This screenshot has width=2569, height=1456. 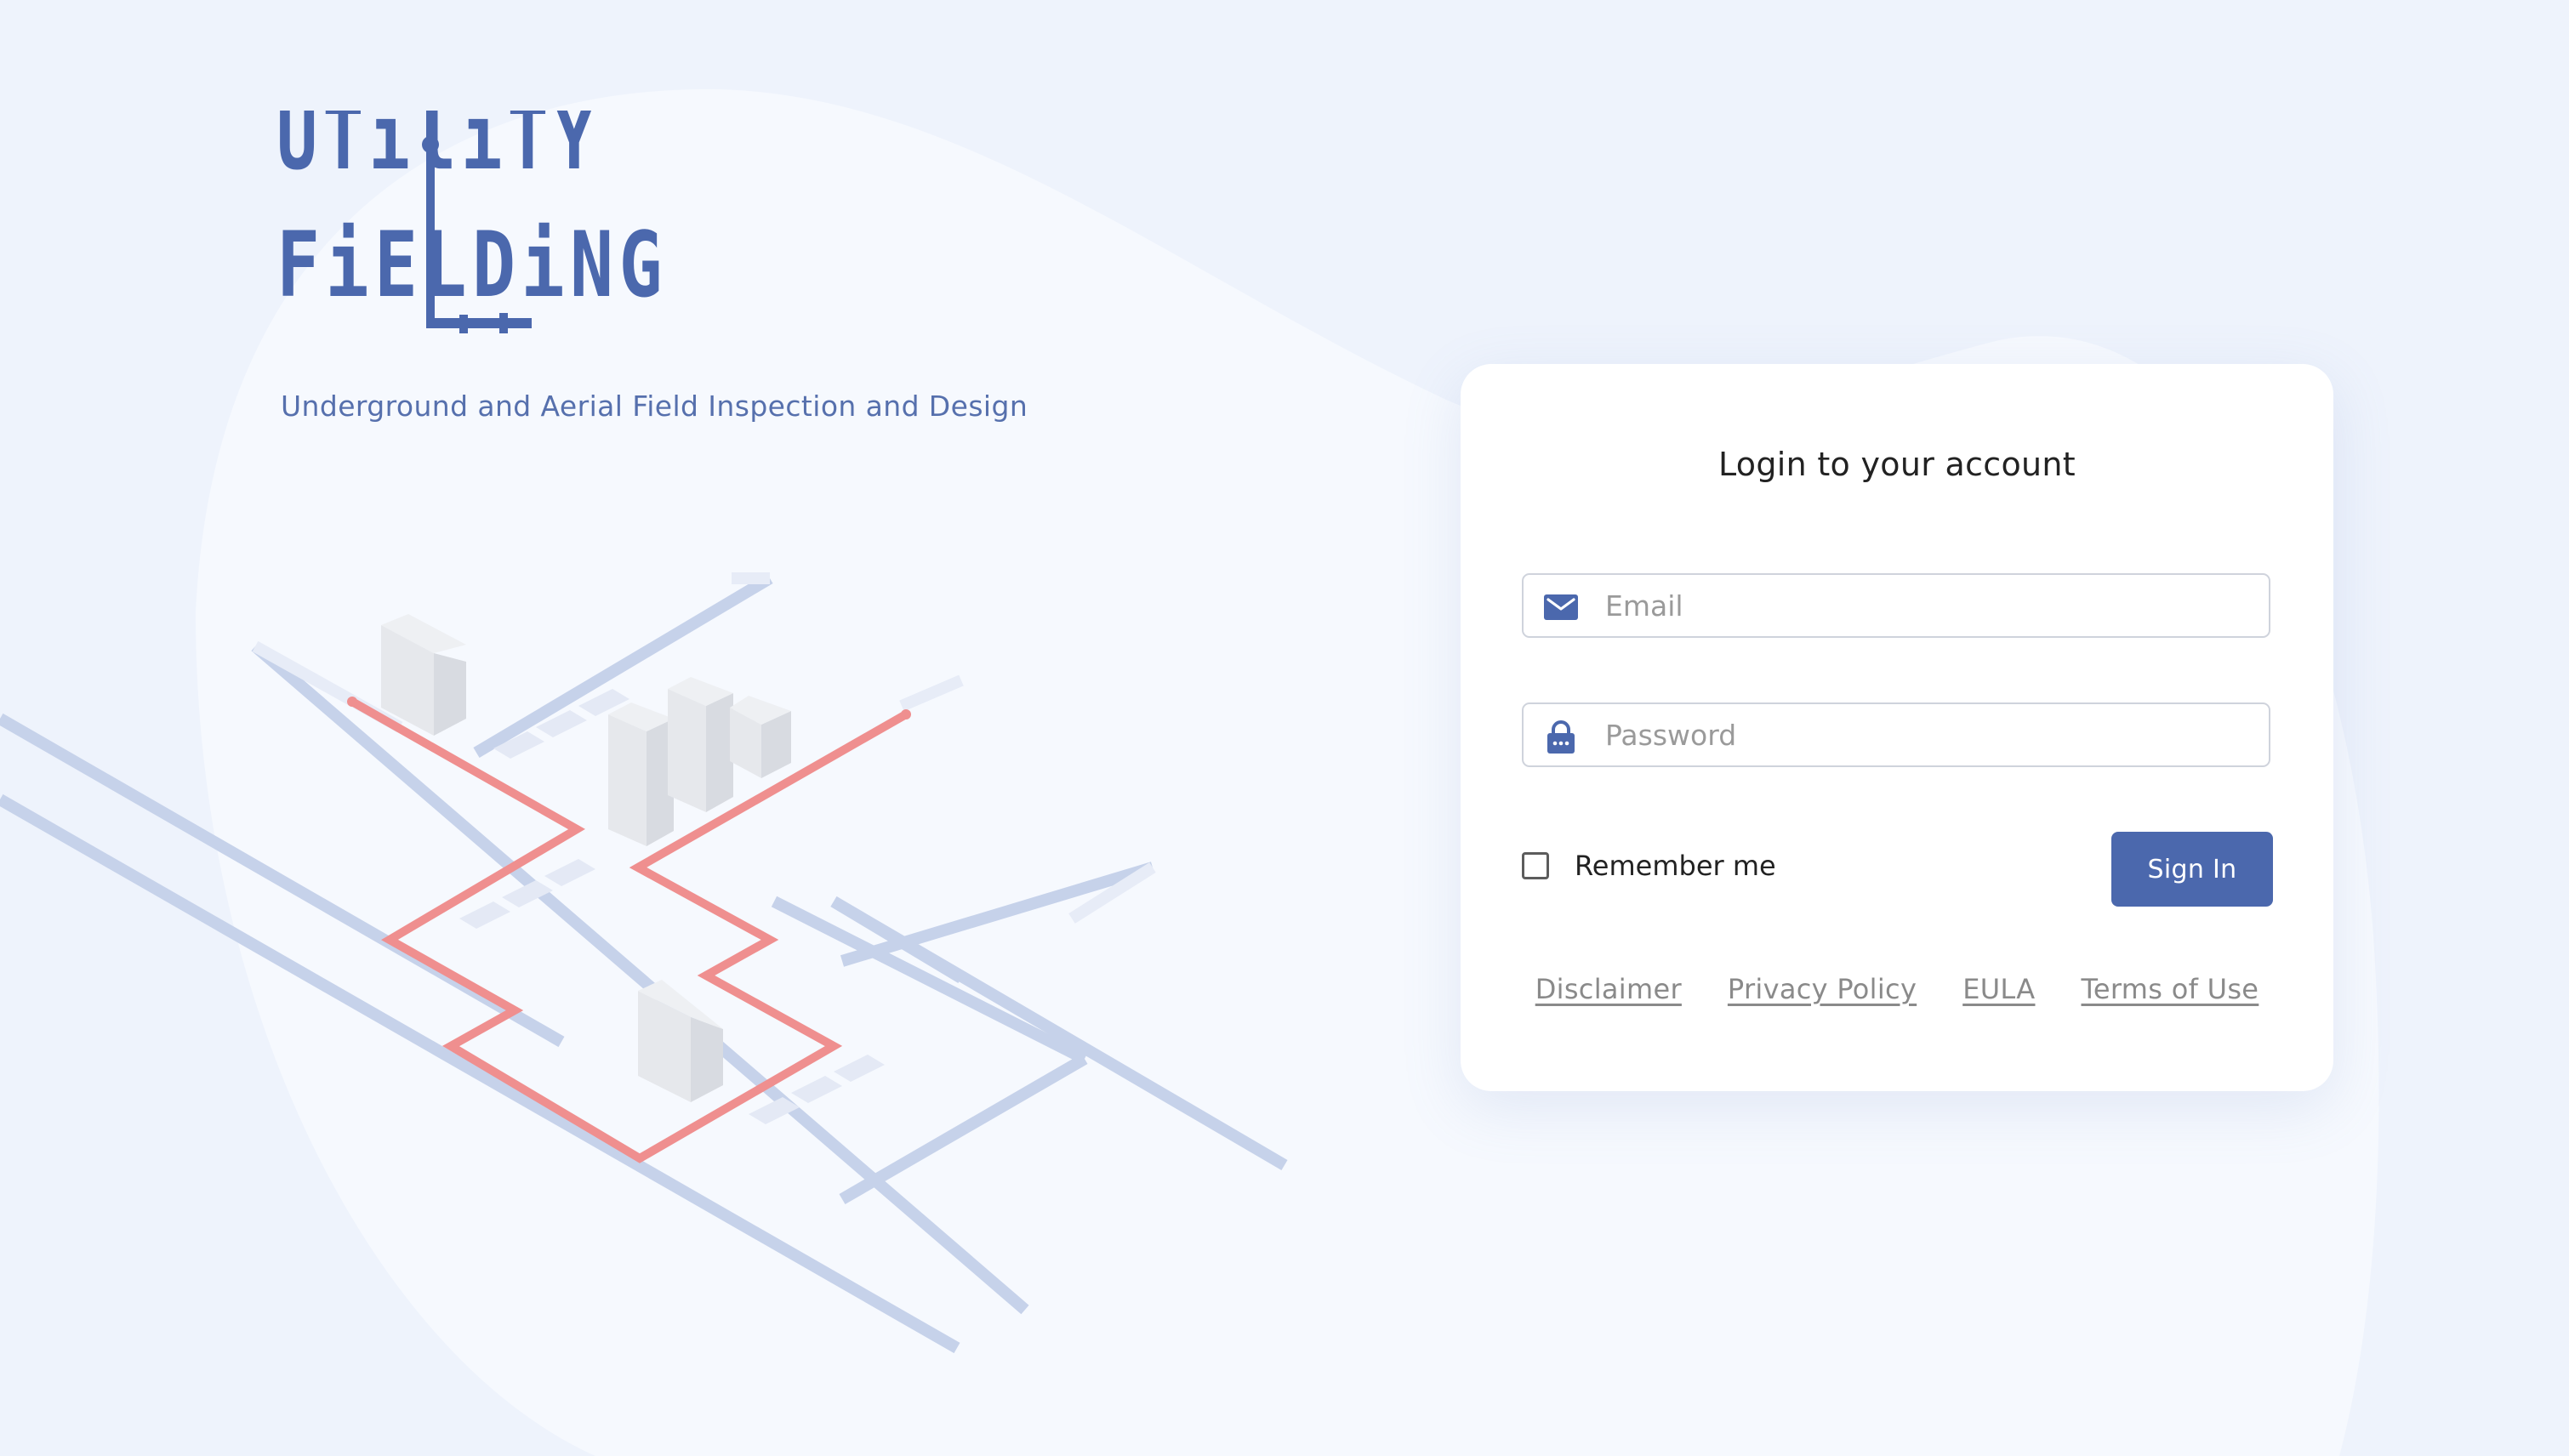 I want to click on sign-in-button: Sign In, so click(x=2192, y=869).